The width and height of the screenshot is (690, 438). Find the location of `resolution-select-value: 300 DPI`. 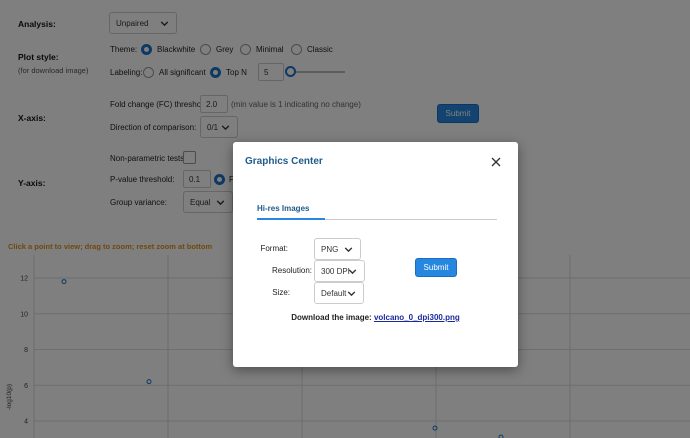

resolution-select-value: 300 DPI is located at coordinates (335, 271).